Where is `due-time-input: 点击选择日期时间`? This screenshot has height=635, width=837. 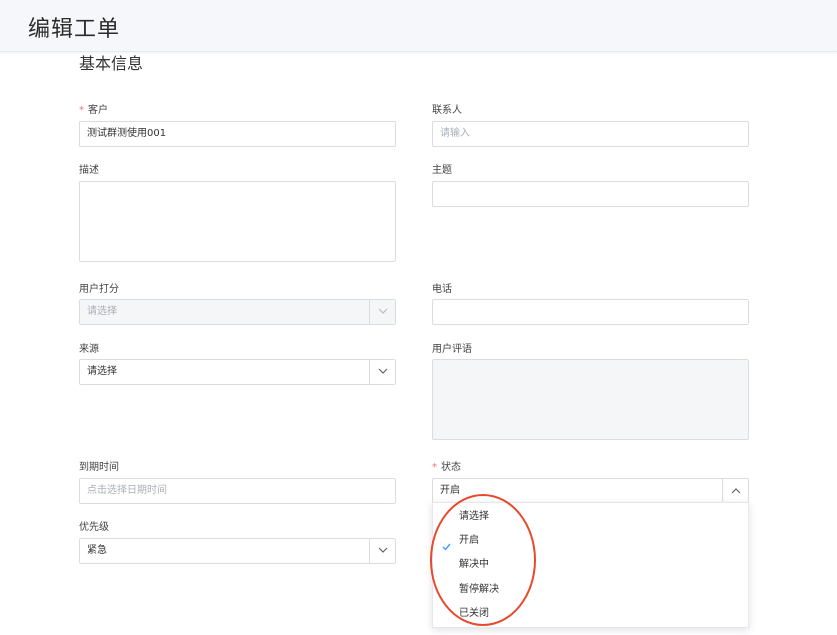
due-time-input: 点击选择日期时间 is located at coordinates (237, 491).